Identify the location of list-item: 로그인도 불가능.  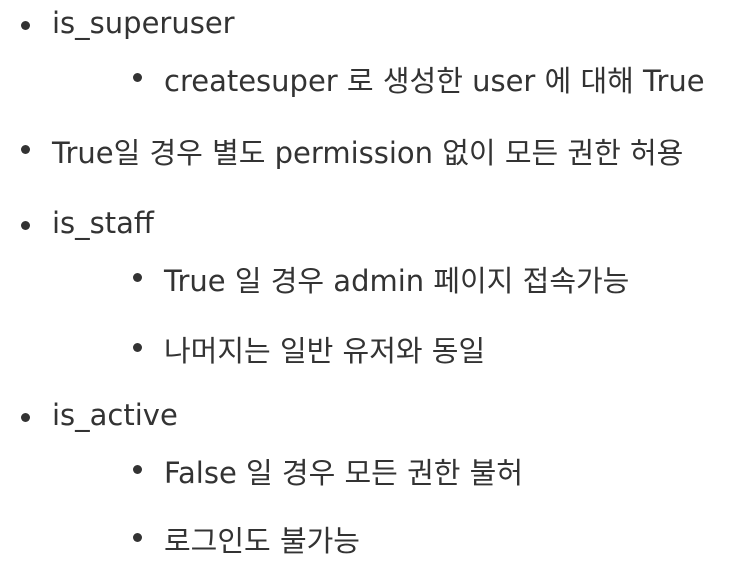
(246, 539).